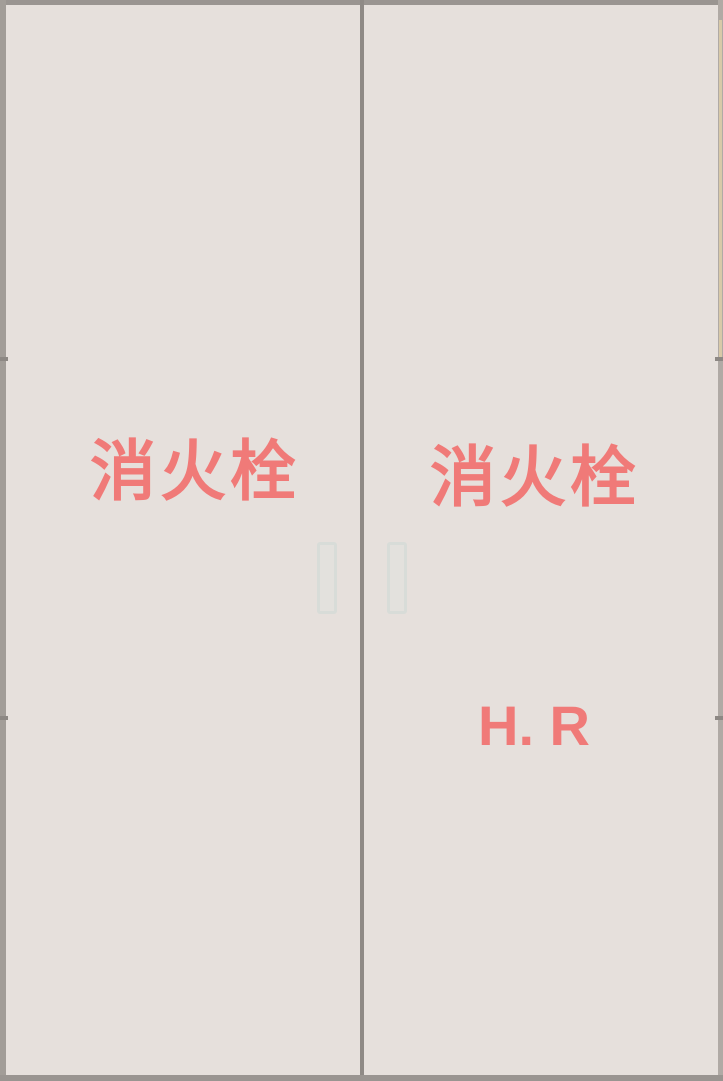 This screenshot has width=723, height=1081. What do you see at coordinates (327, 578) in the screenshot?
I see `left-door-handle` at bounding box center [327, 578].